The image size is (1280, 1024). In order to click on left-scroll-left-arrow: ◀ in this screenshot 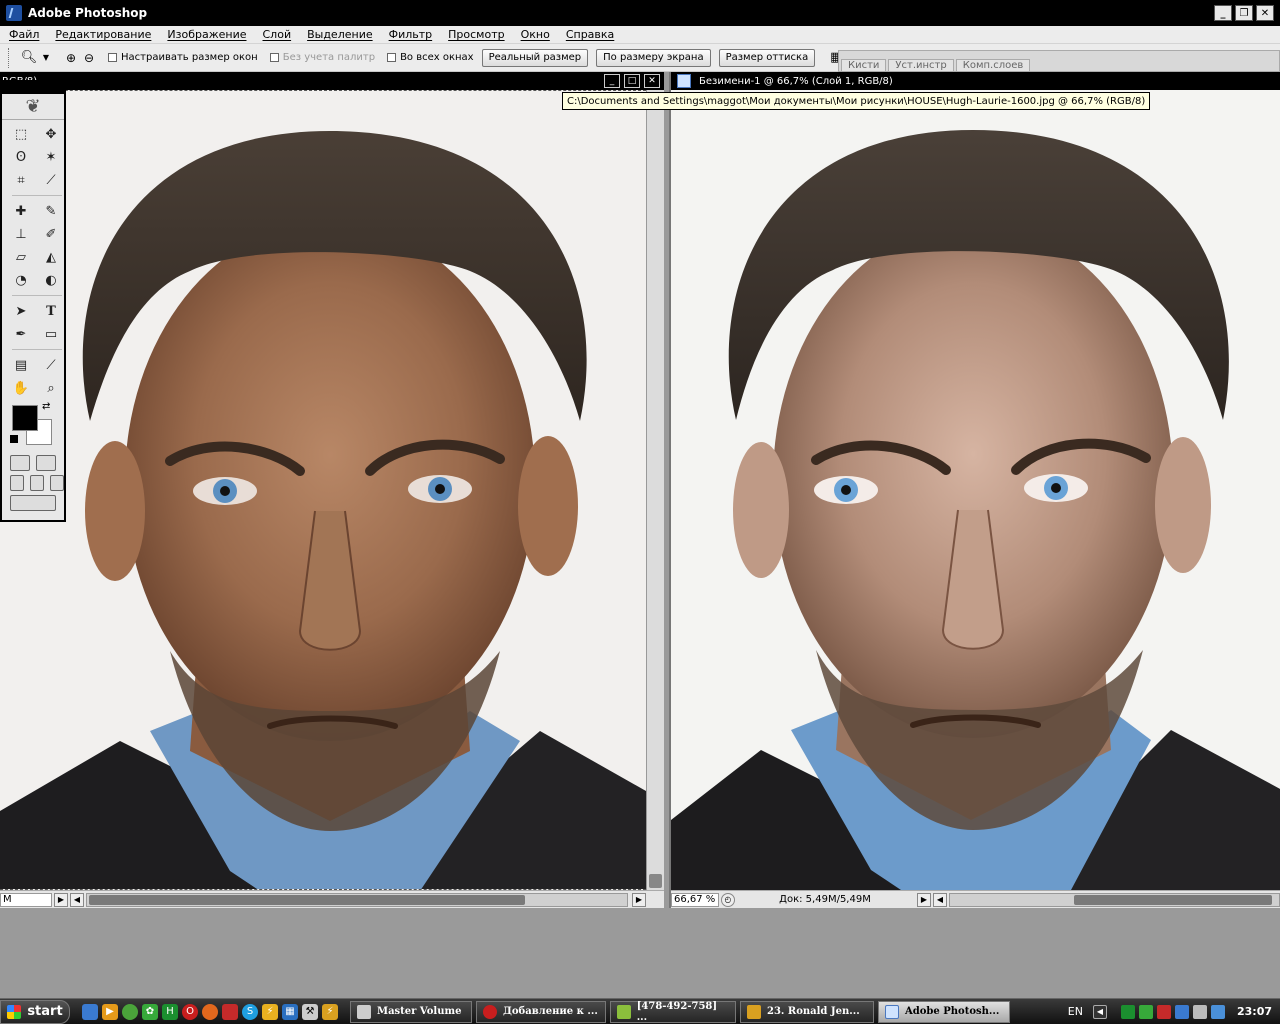, I will do `click(77, 899)`.